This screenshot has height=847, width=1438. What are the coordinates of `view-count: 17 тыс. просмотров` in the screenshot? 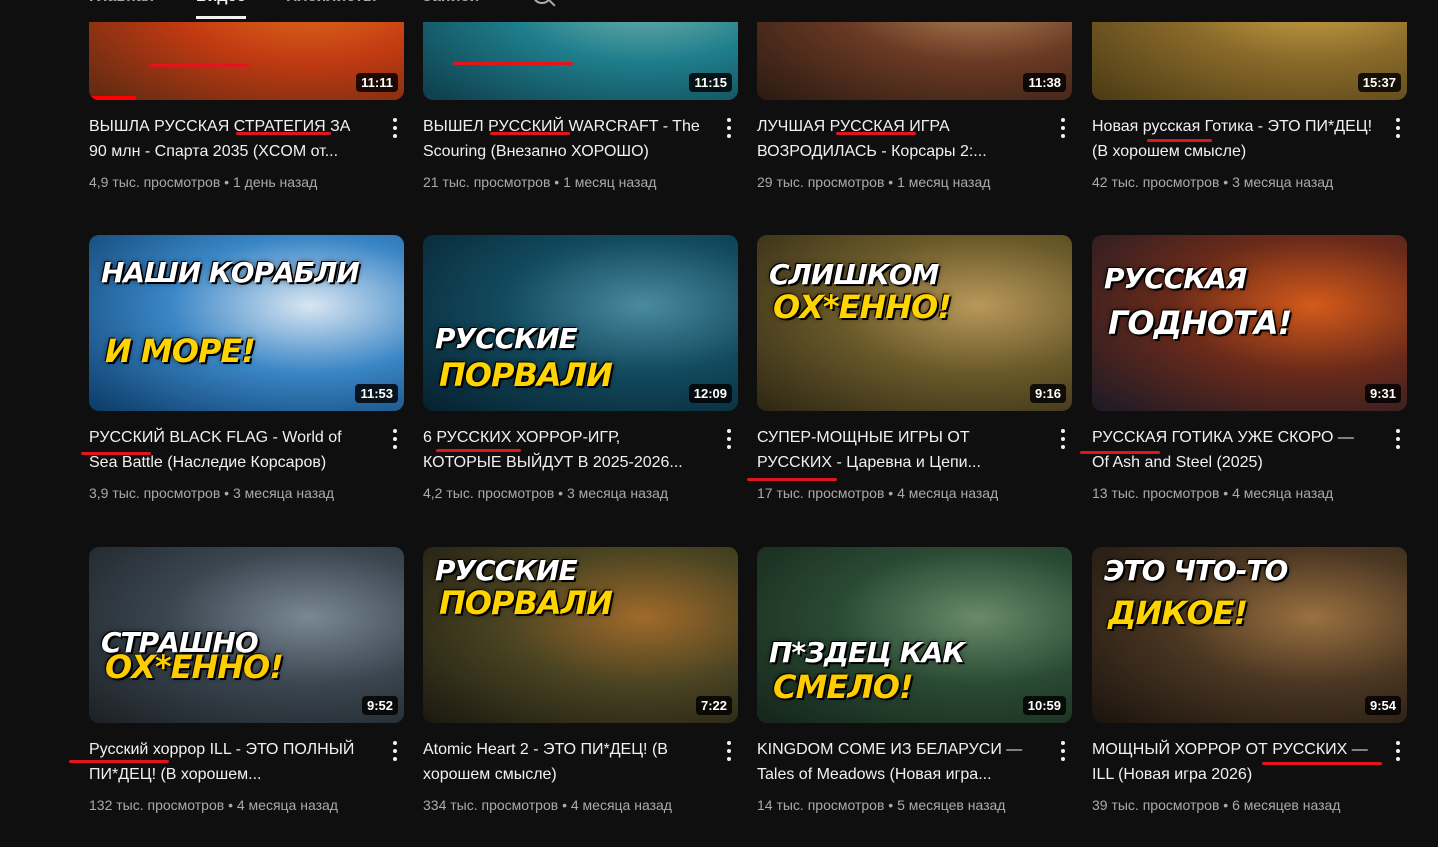 It's located at (821, 493).